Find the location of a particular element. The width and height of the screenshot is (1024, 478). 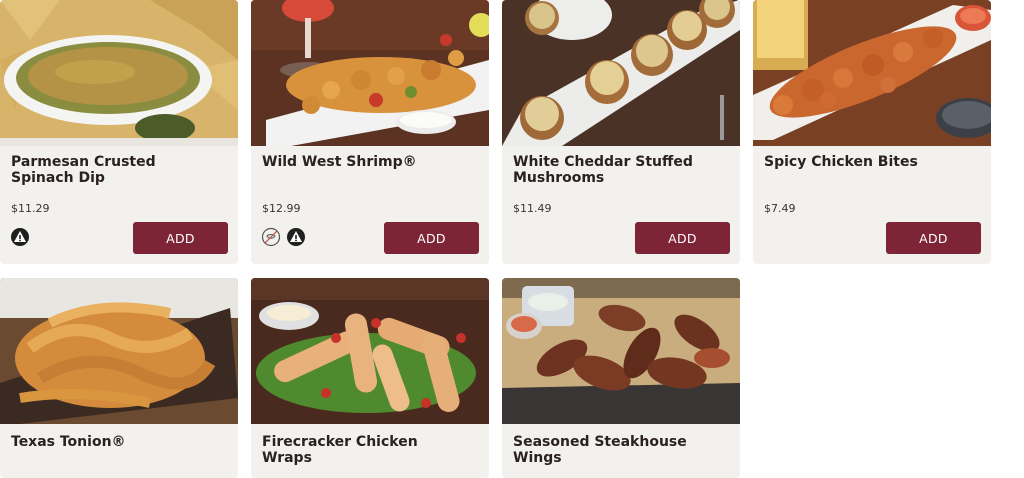

menu-card-steakhouse-wings: Seasoned Steakhouse Wings is located at coordinates (621, 378).